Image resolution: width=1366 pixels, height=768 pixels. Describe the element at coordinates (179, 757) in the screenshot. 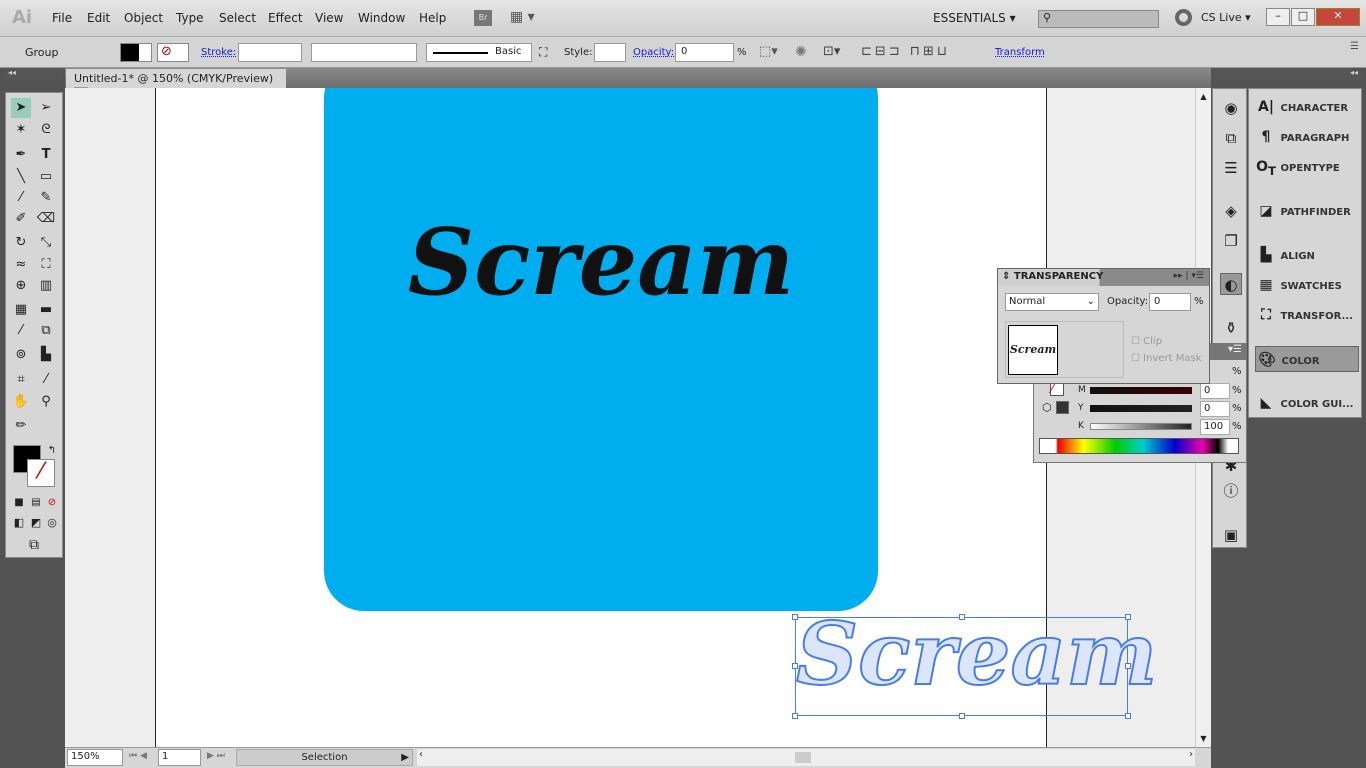

I see `artboard-number-select: 1` at that location.